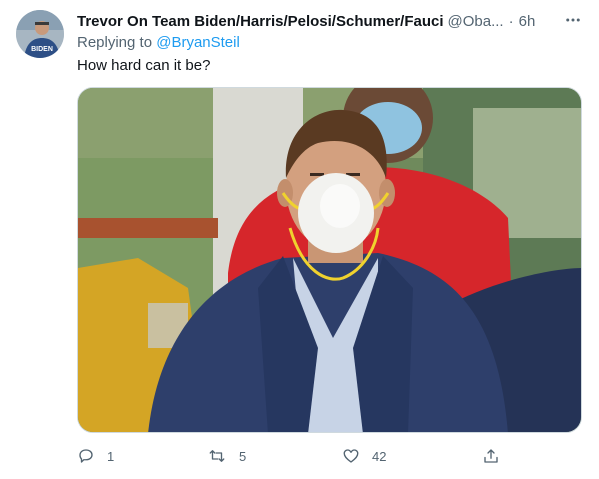 This screenshot has width=599, height=479. Describe the element at coordinates (95, 456) in the screenshot. I see `reply-button: 1` at that location.